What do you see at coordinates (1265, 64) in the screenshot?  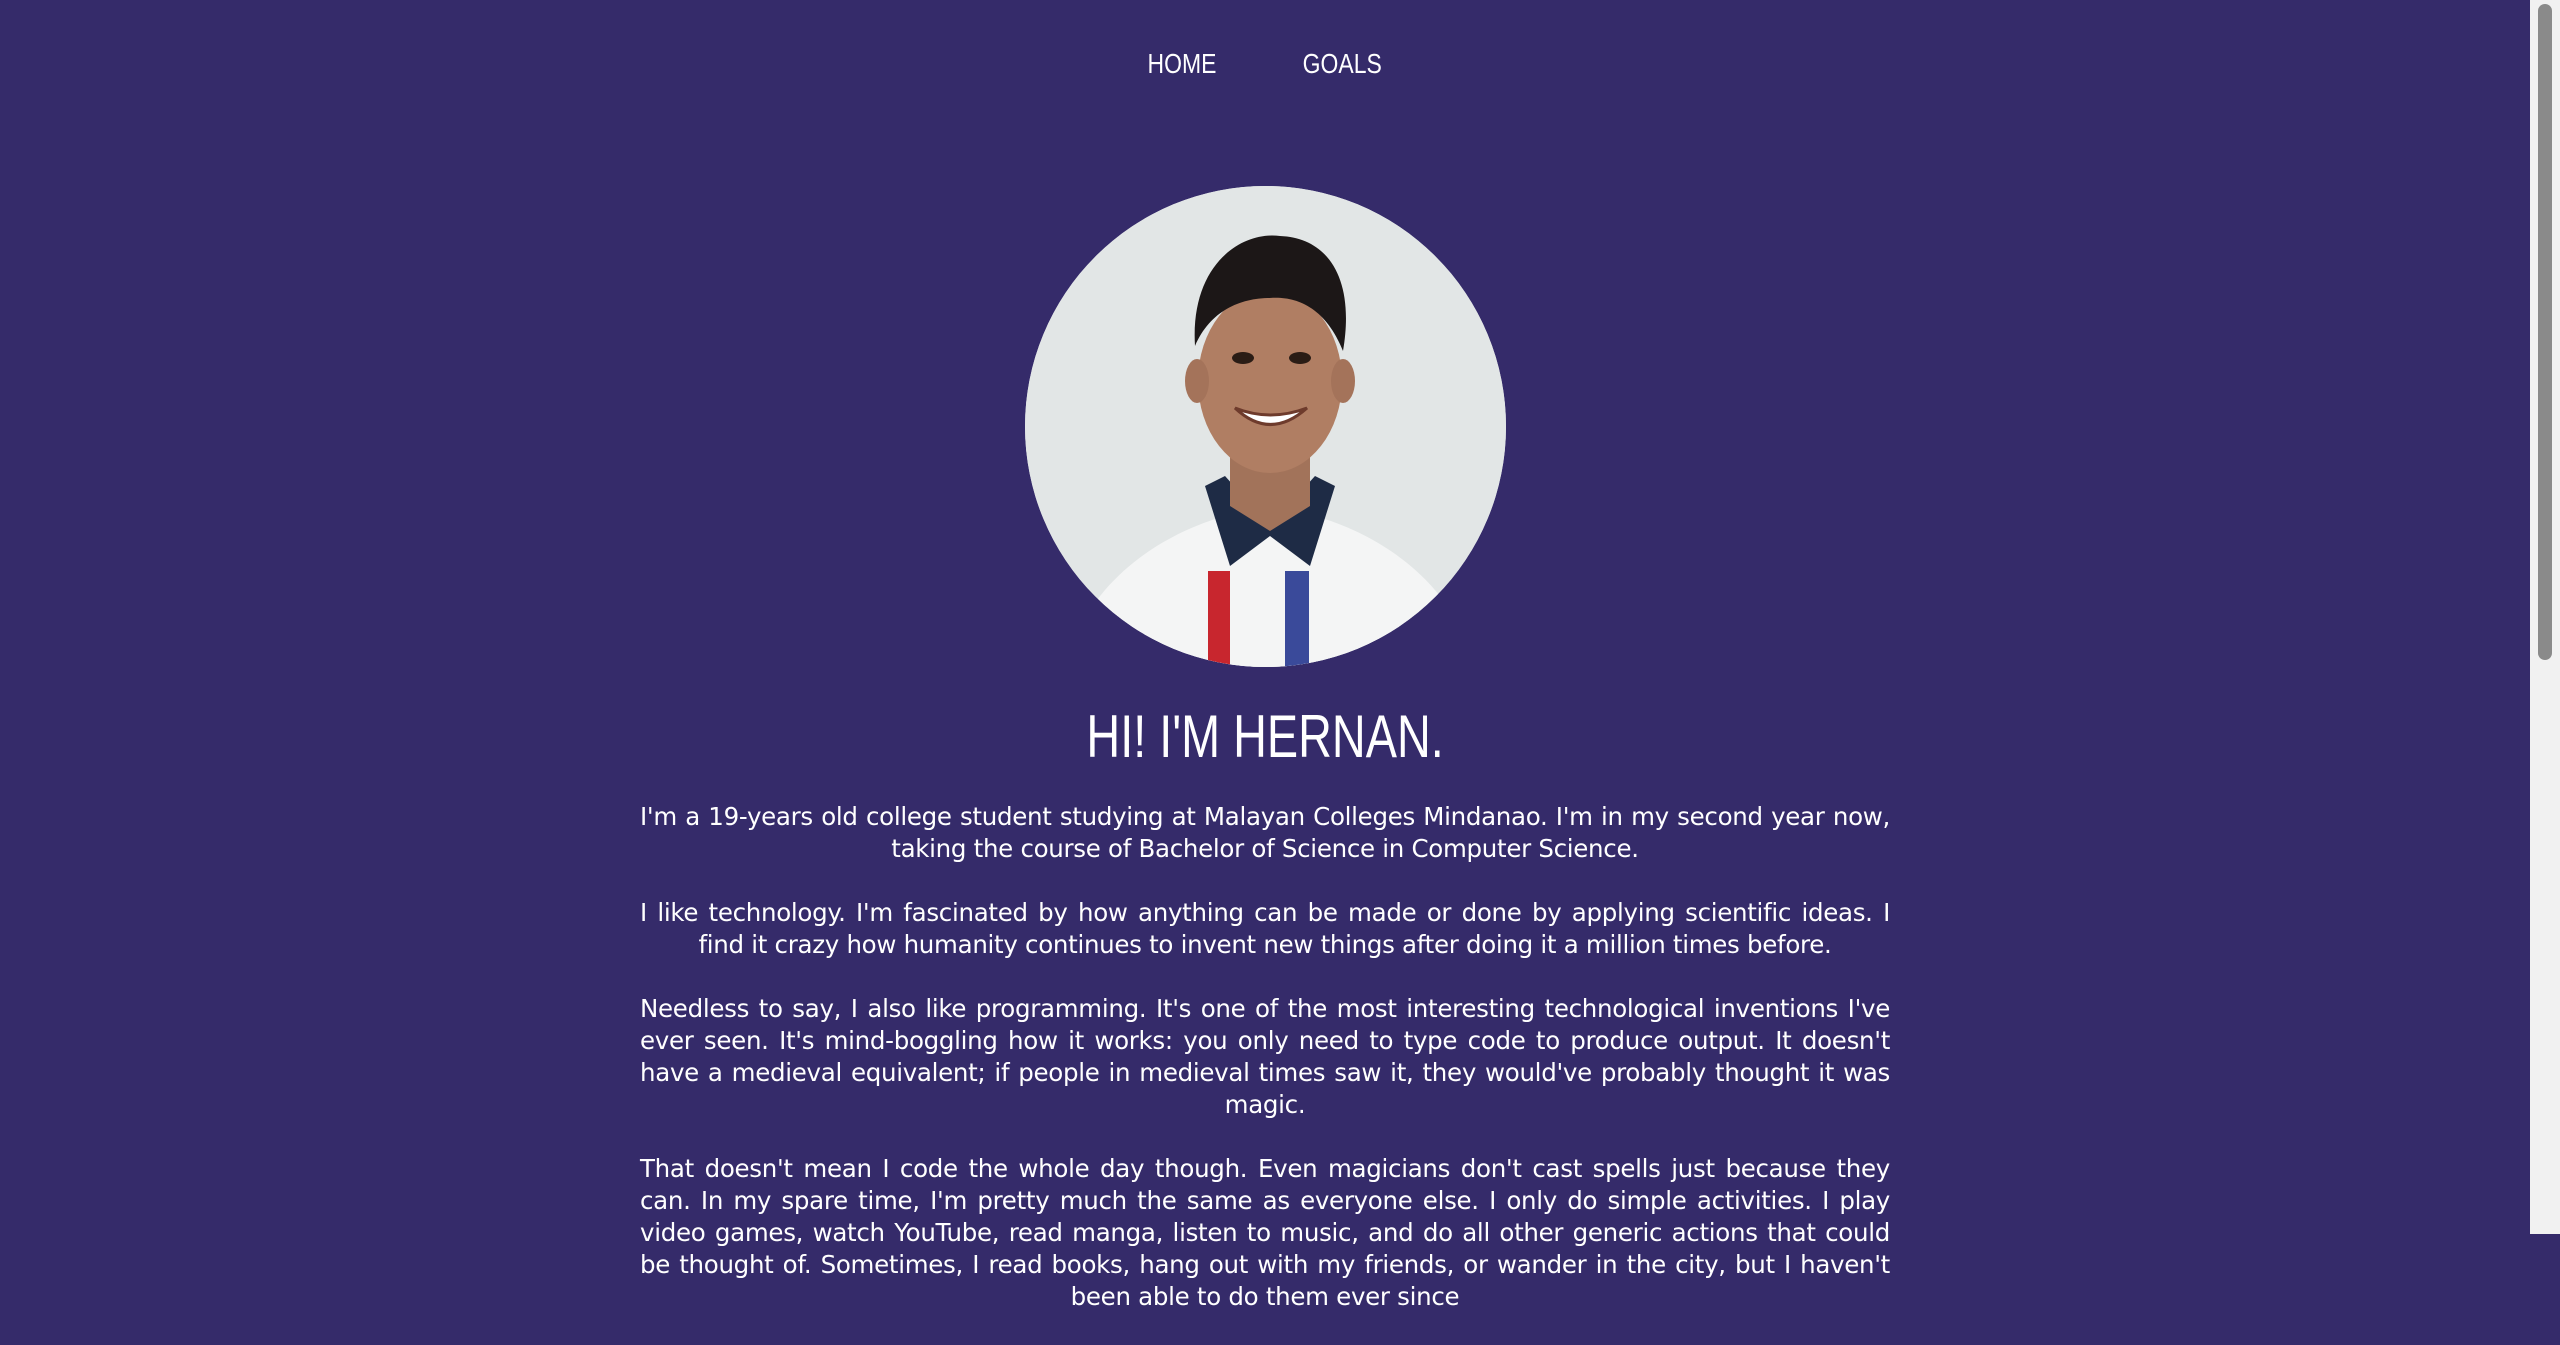 I see `top-nav: HOME GOALS` at bounding box center [1265, 64].